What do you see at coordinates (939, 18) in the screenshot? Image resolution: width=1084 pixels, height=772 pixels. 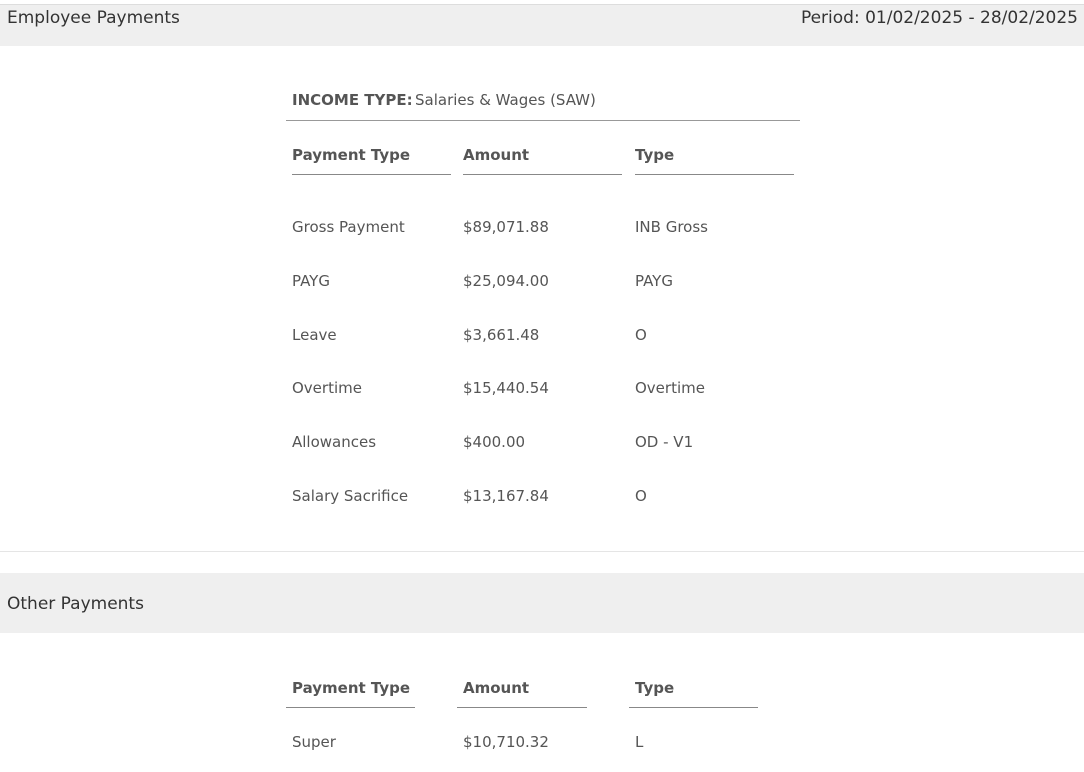 I see `period-label: Period: 01/02/2025 - 28/02/2025` at bounding box center [939, 18].